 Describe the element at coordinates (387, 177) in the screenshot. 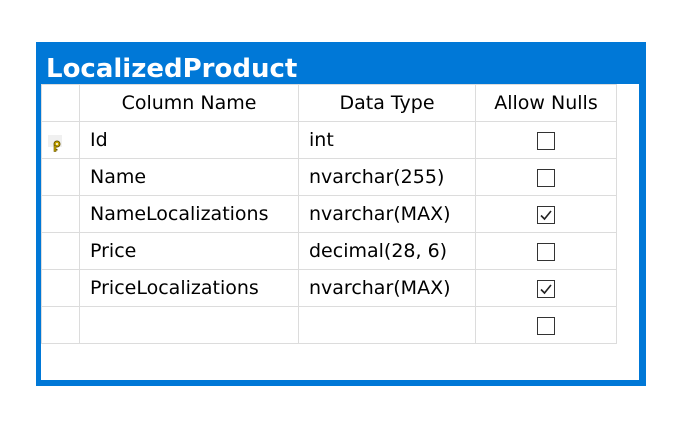

I see `data-type-cell: nvarchar(255)` at that location.